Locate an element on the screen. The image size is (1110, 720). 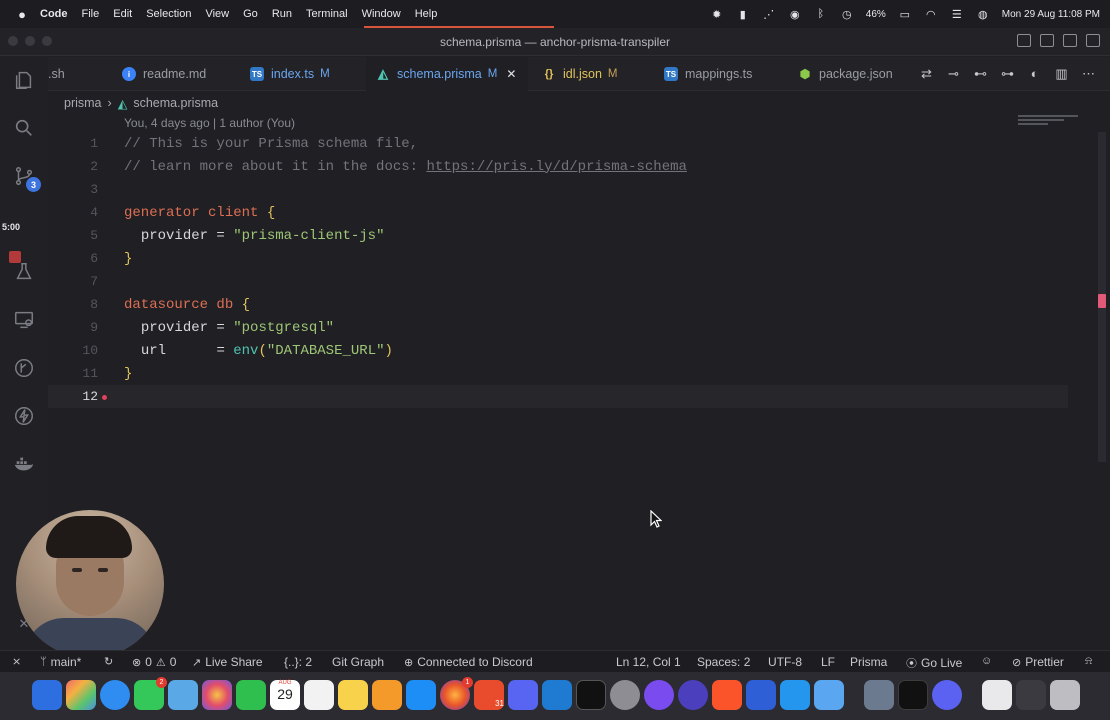
calendar-icon: AUG 29 is located at coordinates (285, 695).